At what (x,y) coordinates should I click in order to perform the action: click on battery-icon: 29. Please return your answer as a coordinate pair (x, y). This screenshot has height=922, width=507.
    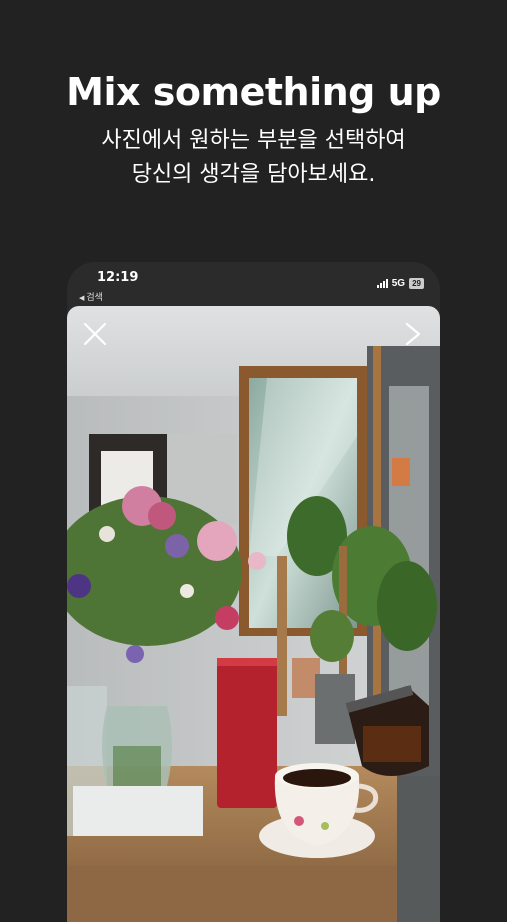
    Looking at the image, I should click on (416, 283).